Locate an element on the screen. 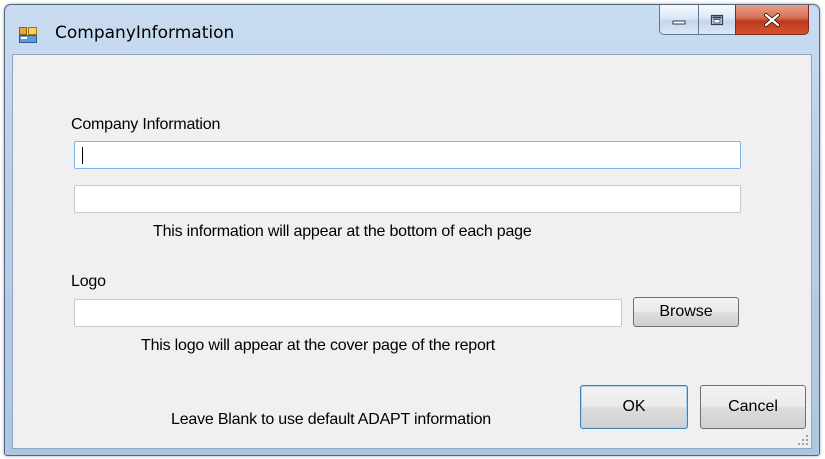  text-caret is located at coordinates (82, 155).